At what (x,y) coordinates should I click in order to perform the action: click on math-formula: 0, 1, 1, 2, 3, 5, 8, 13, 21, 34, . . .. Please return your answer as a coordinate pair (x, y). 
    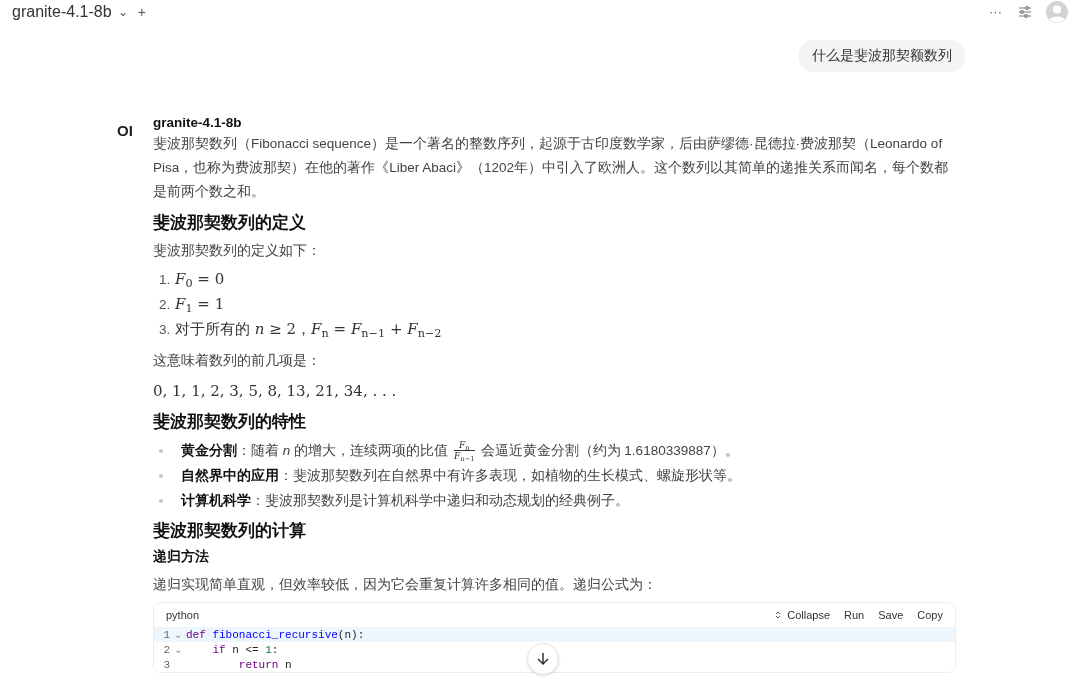
    Looking at the image, I should click on (275, 392).